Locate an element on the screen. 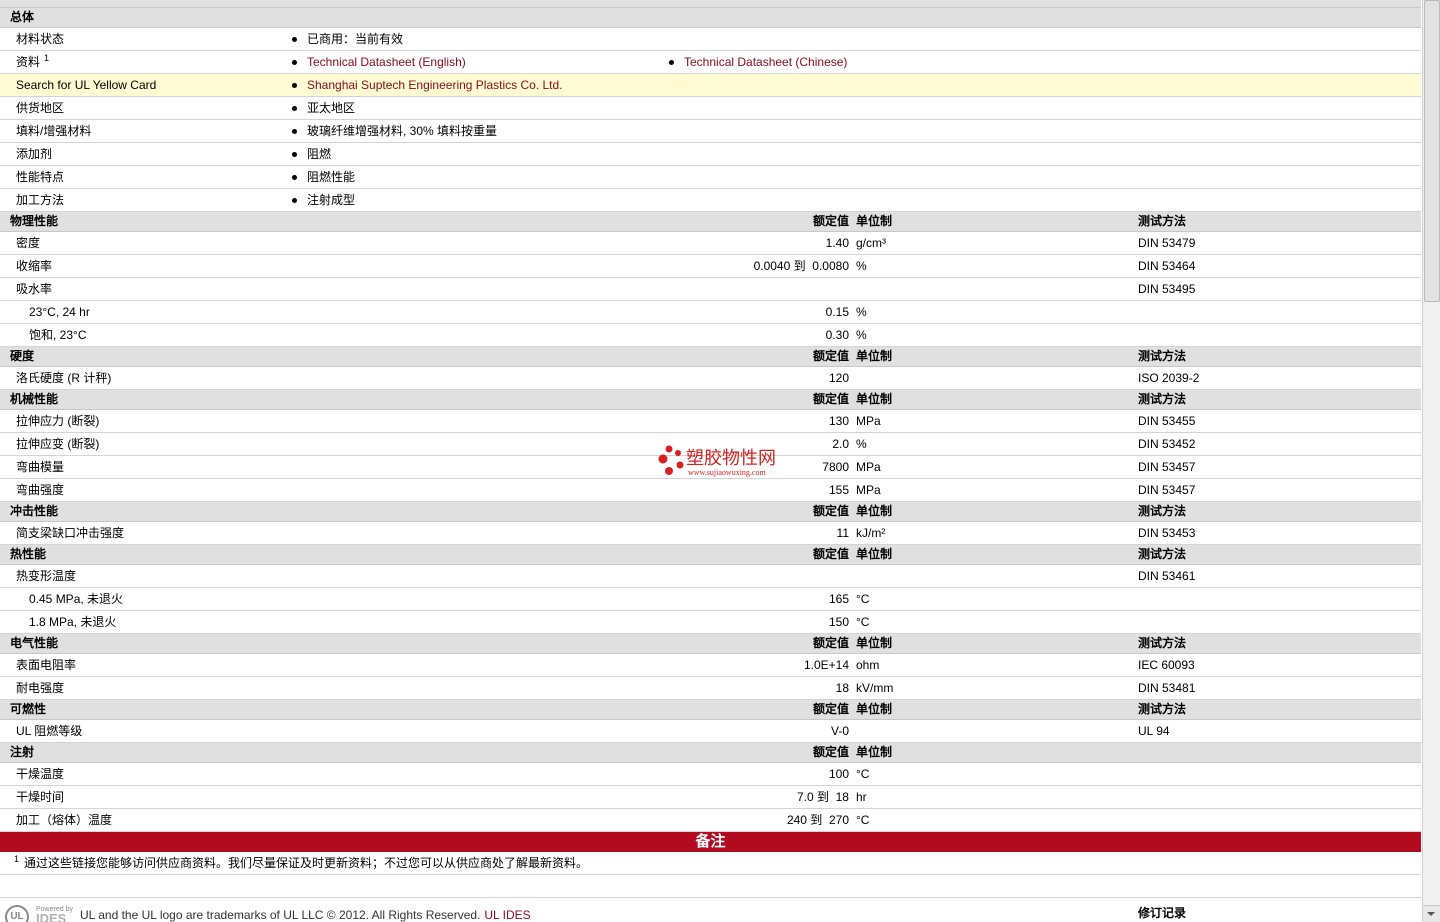 Image resolution: width=1440 pixels, height=922 pixels. general-label-text: 材料状态 is located at coordinates (40, 39).